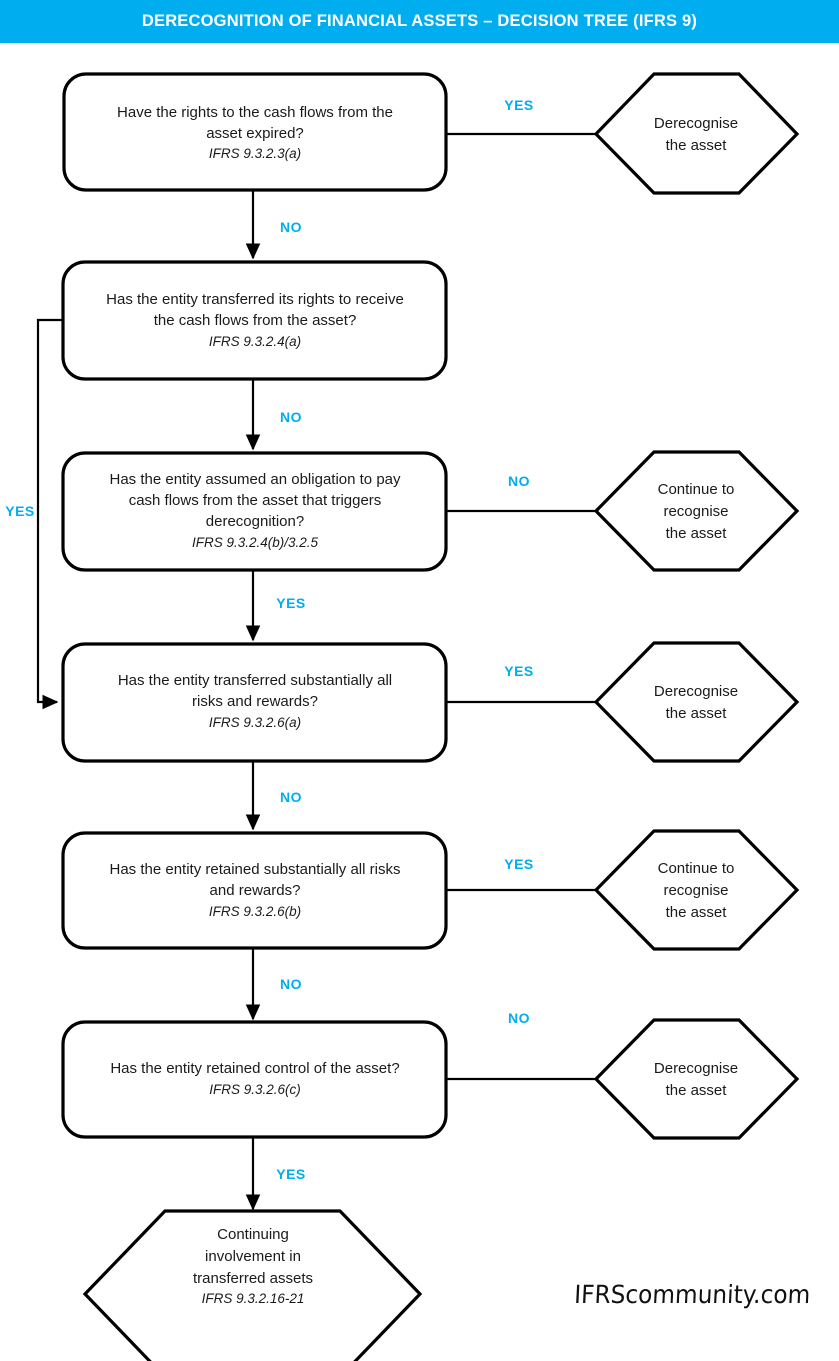  Describe the element at coordinates (255, 521) in the screenshot. I see `node-q3-line-2: derecognition?` at that location.